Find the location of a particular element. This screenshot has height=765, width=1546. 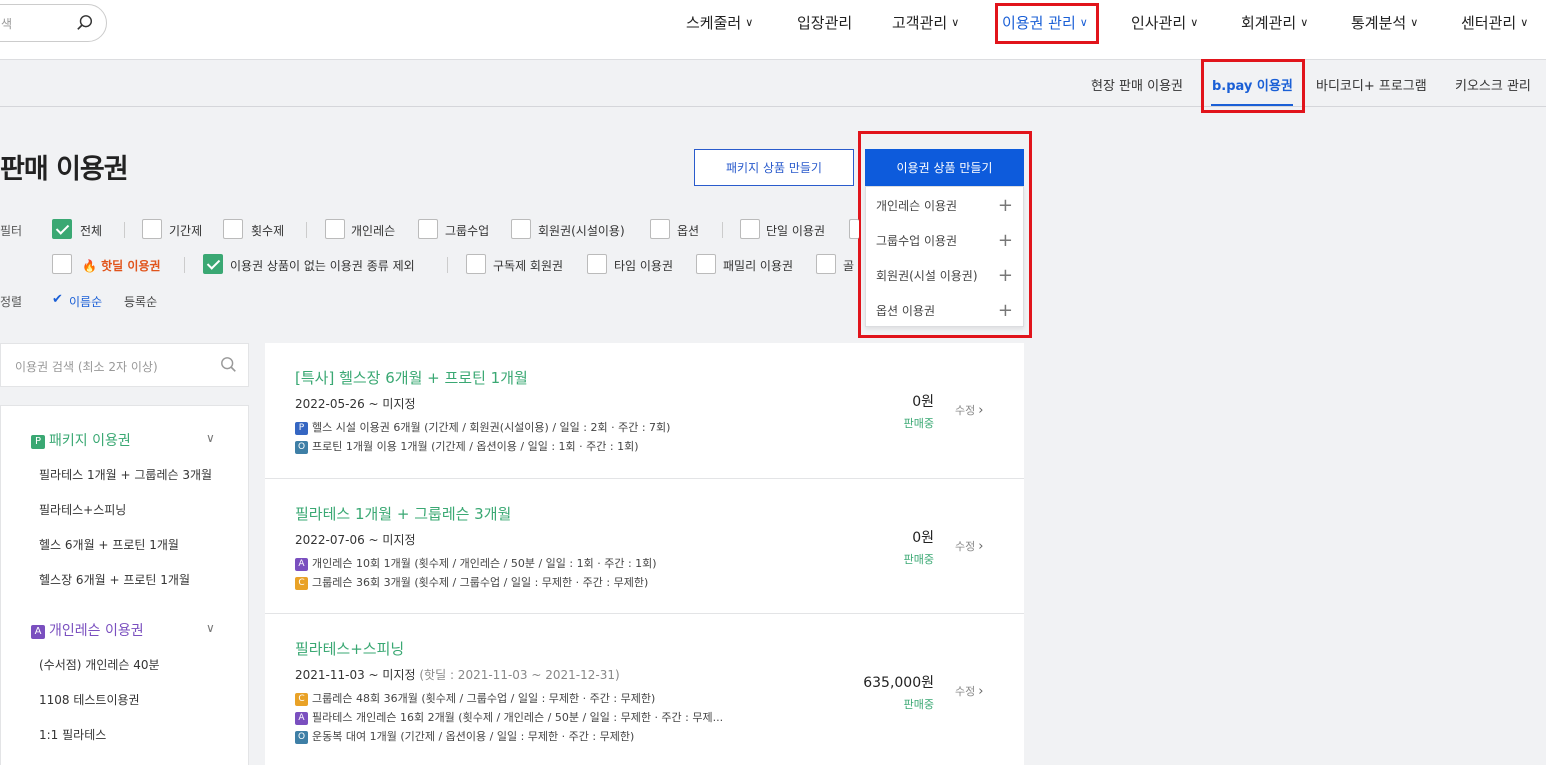

sort-by-date: 등록순 is located at coordinates (140, 301).